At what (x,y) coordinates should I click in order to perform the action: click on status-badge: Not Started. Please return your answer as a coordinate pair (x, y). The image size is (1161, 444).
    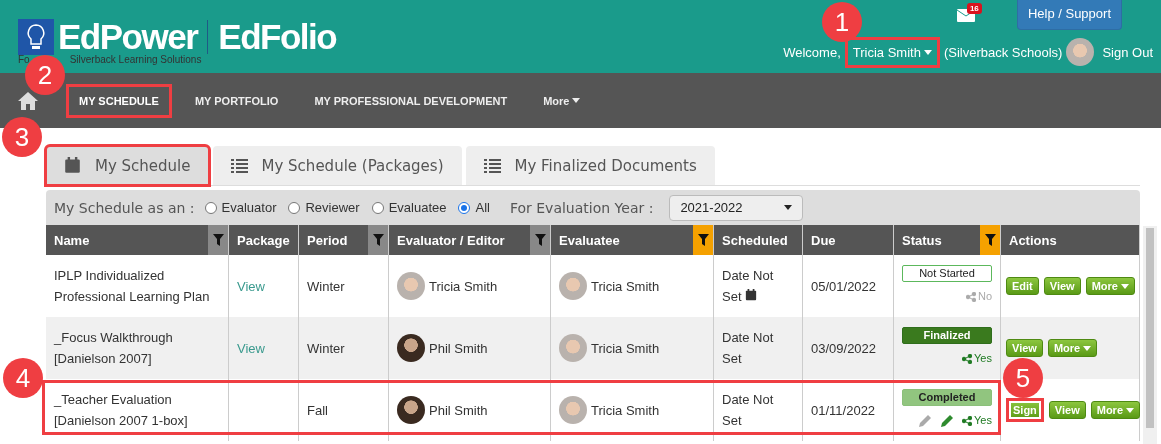
    Looking at the image, I should click on (947, 273).